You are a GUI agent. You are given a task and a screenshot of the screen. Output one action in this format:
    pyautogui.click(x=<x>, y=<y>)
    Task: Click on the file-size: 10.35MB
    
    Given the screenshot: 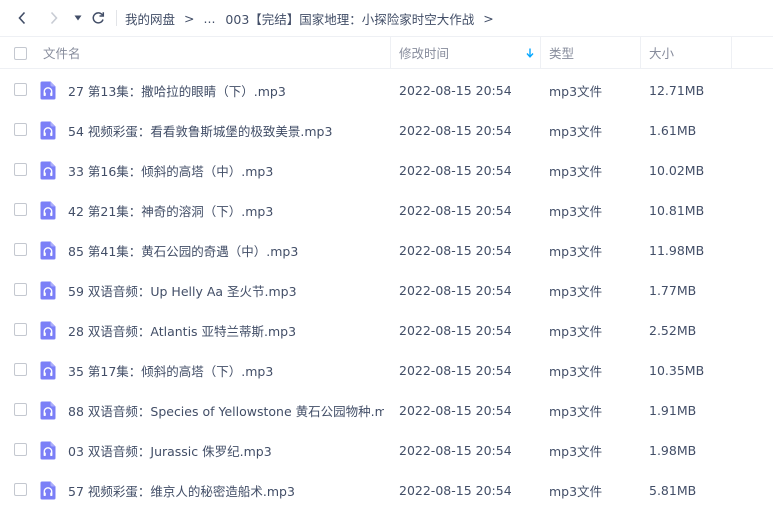 What is the action you would take?
    pyautogui.click(x=677, y=370)
    